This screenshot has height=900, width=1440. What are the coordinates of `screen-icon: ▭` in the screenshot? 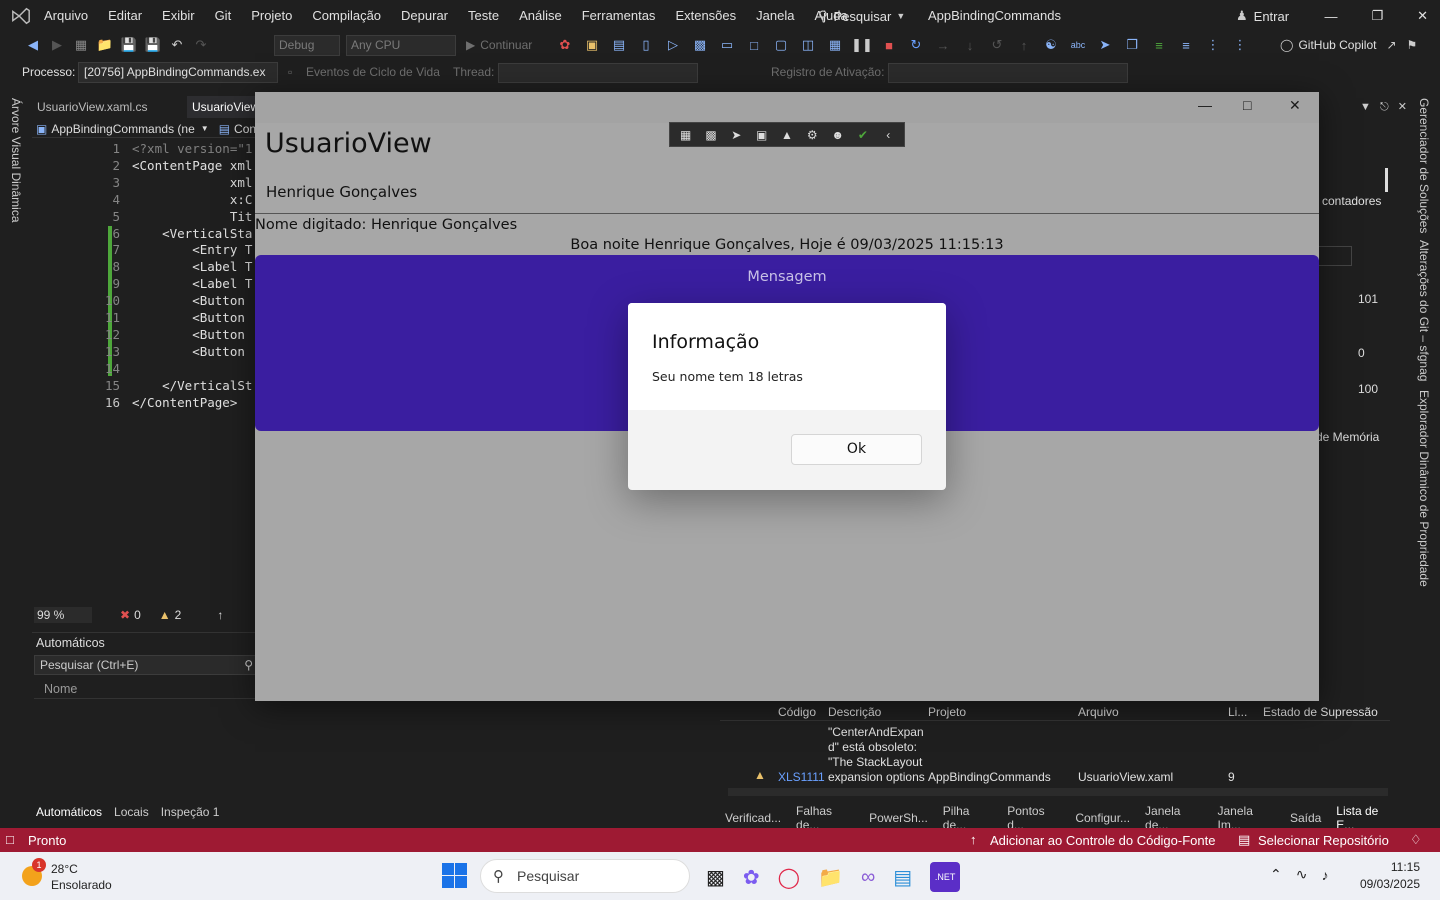 It's located at (727, 45).